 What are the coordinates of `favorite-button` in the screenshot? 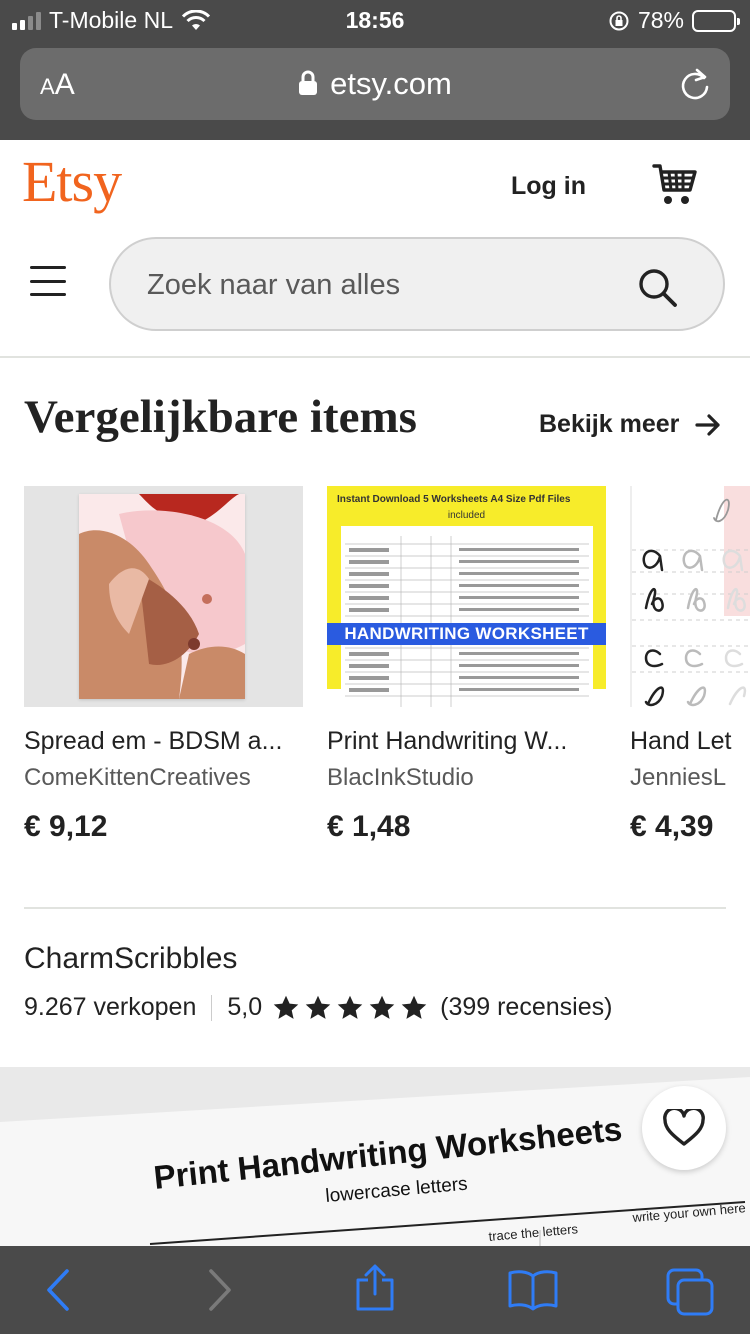 It's located at (684, 1128).